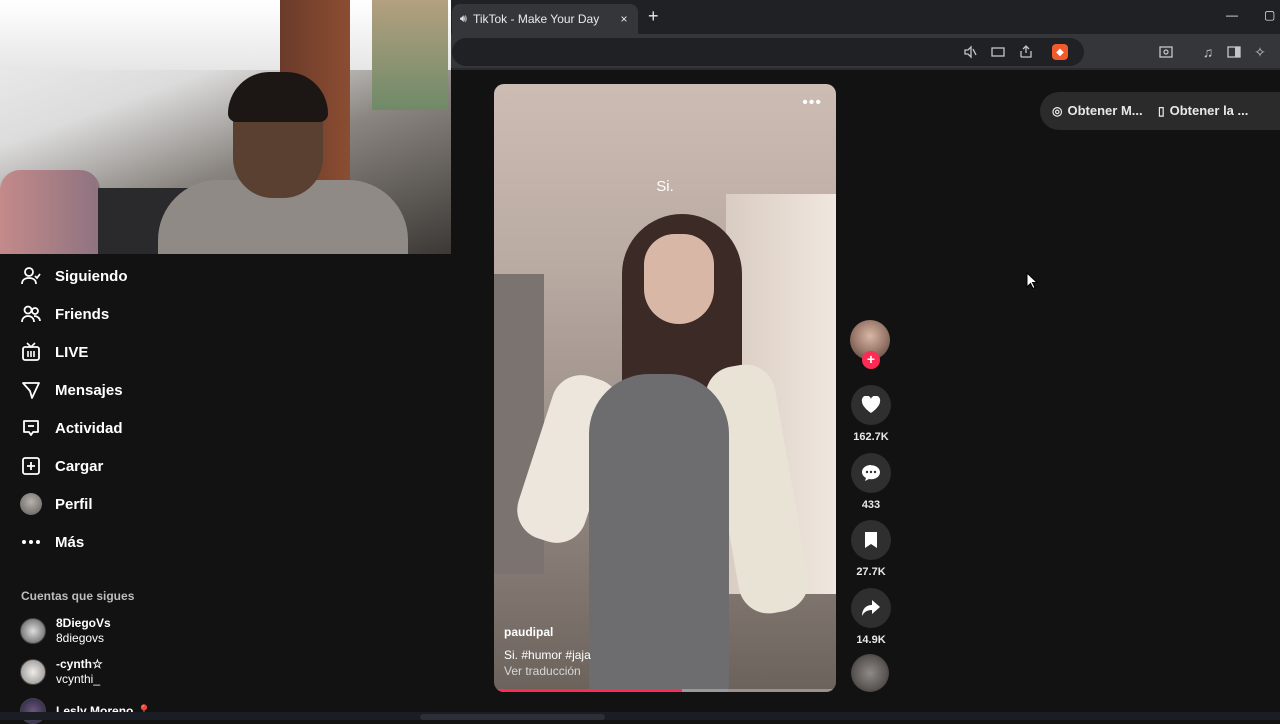  I want to click on sidebar-item-label: Actividad, so click(89, 428).